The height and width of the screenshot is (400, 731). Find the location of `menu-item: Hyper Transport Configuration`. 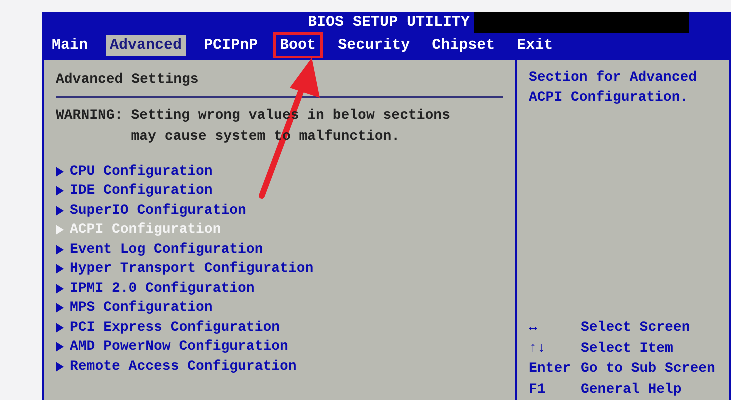

menu-item: Hyper Transport Configuration is located at coordinates (192, 269).